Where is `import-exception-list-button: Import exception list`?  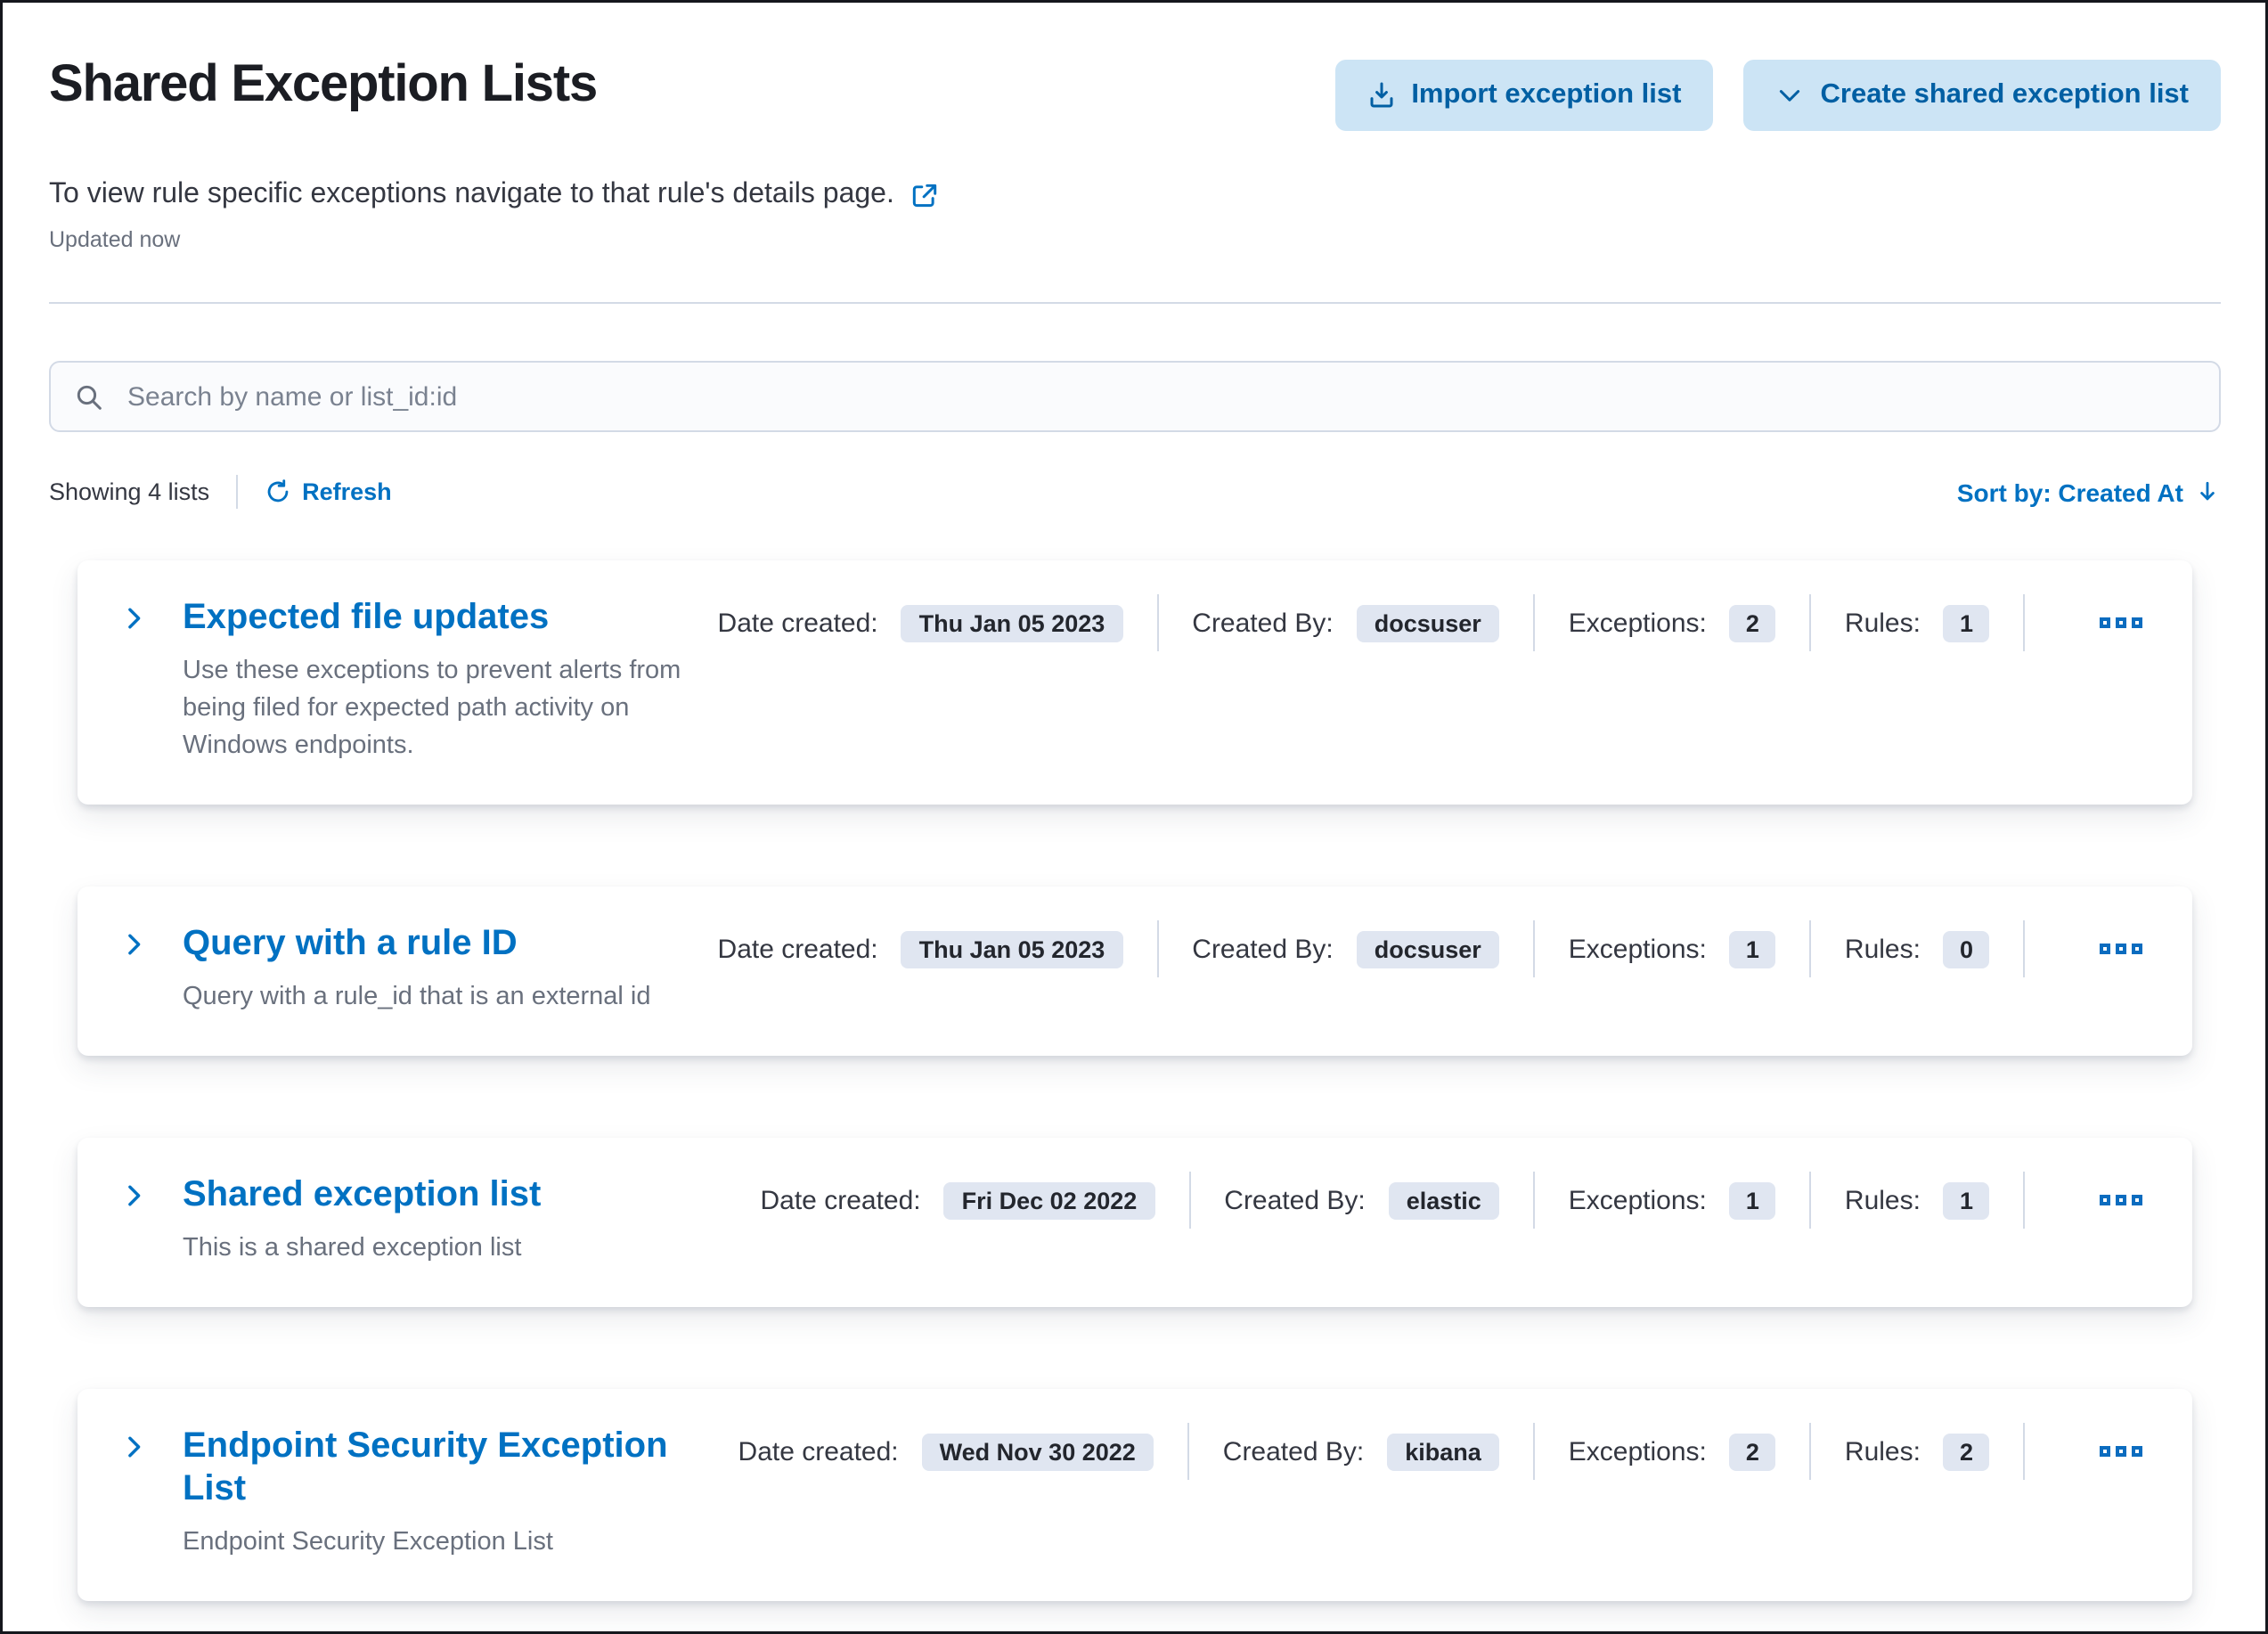 import-exception-list-button: Import exception list is located at coordinates (1524, 95).